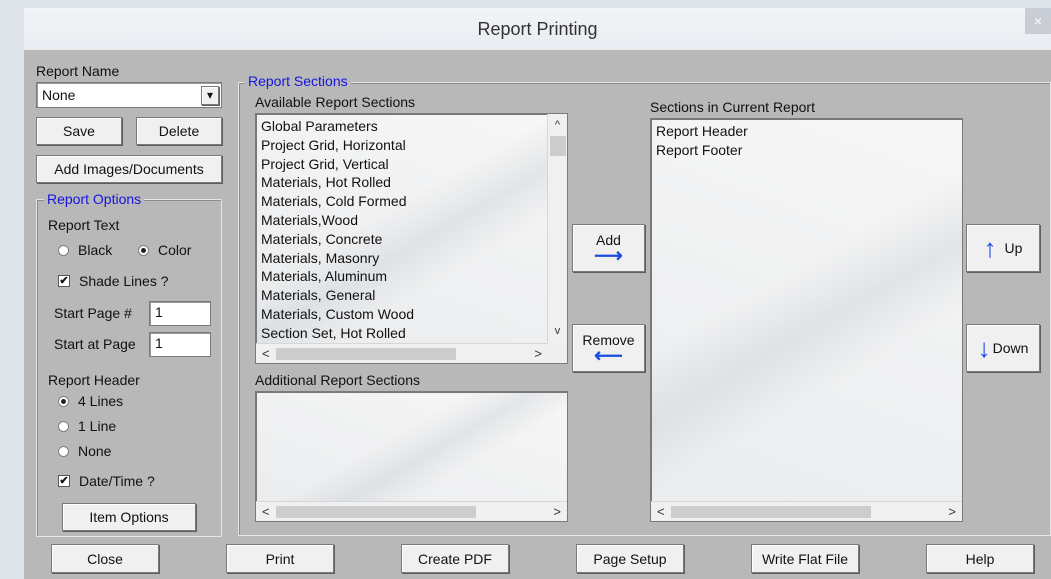 Image resolution: width=1051 pixels, height=579 pixels. What do you see at coordinates (95, 250) in the screenshot?
I see `radio-black-label: Black` at bounding box center [95, 250].